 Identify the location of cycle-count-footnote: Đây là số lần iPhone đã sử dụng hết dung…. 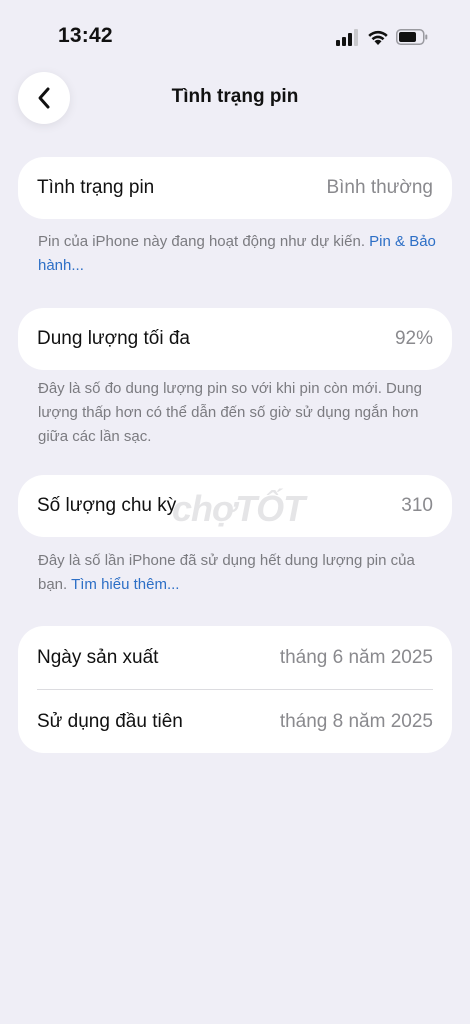
(238, 573).